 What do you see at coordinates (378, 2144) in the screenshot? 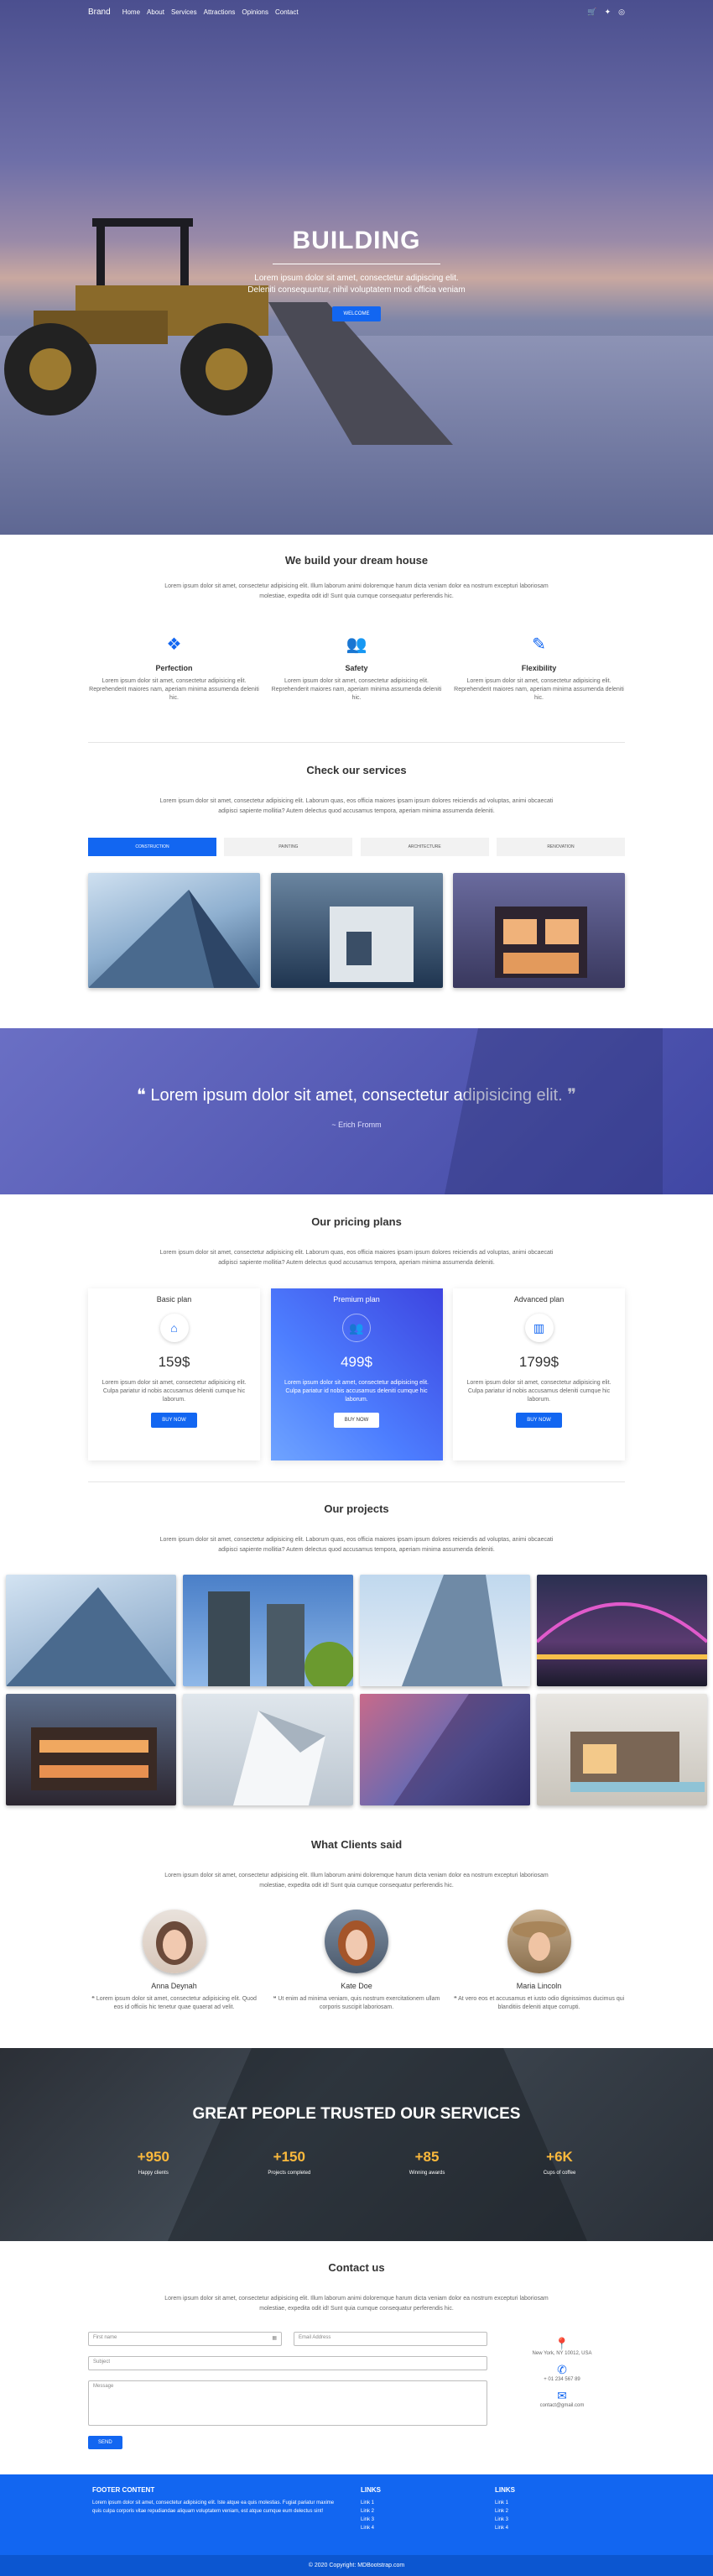
I see `building-background` at bounding box center [378, 2144].